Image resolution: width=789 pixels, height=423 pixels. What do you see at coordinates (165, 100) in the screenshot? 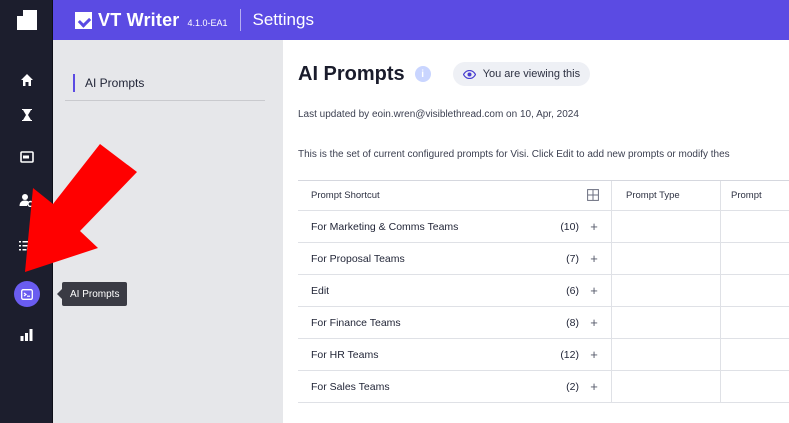
I see `subnav-divider` at bounding box center [165, 100].